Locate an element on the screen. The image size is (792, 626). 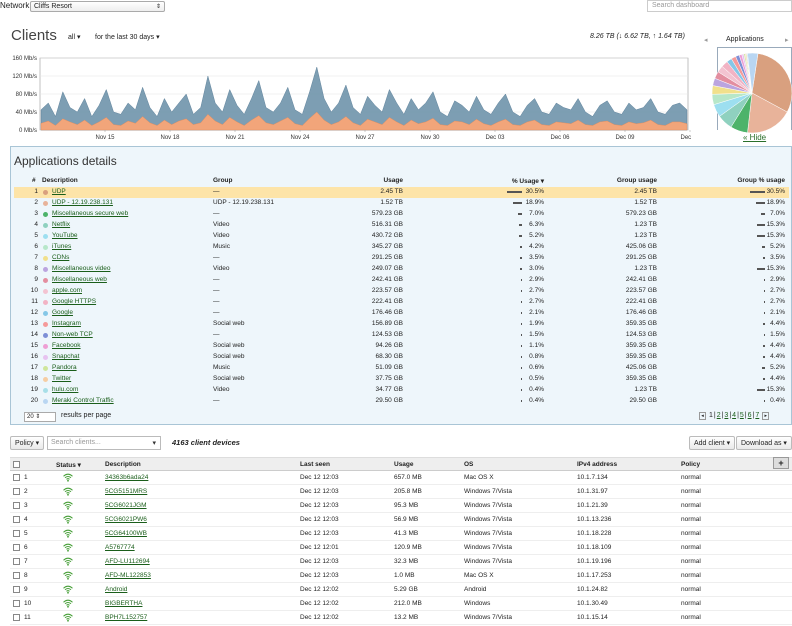
client-link: 34363b6ada24 is located at coordinates (126, 477).